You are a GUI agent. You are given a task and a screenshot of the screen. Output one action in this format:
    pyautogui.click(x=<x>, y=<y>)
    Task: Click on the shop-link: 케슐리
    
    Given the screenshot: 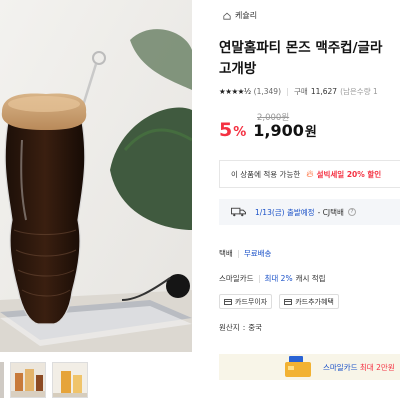 What is the action you would take?
    pyautogui.click(x=240, y=15)
    